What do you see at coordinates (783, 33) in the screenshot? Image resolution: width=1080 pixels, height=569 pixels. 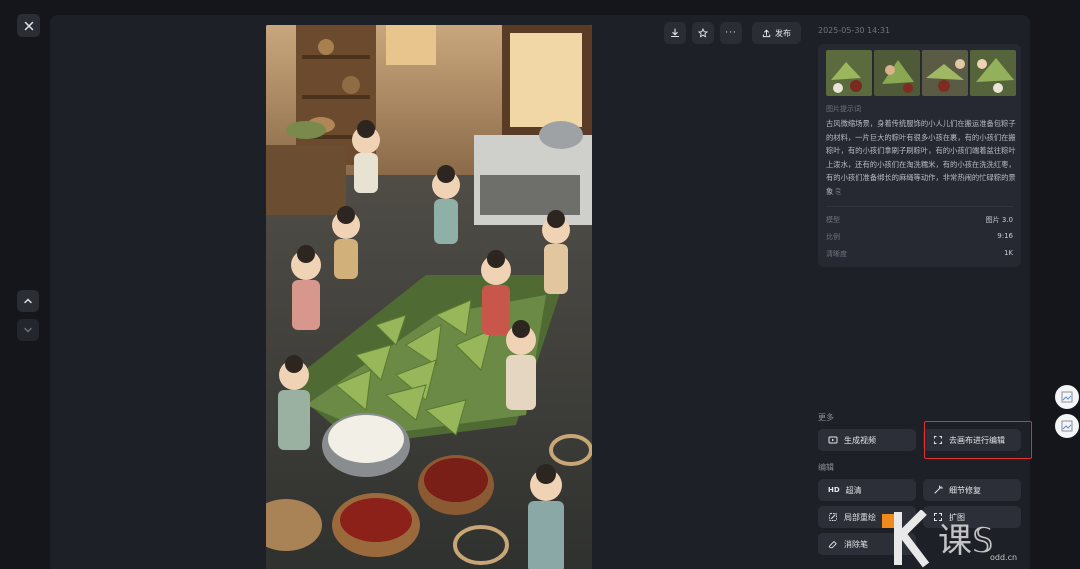 I see `publish-label: 发布` at bounding box center [783, 33].